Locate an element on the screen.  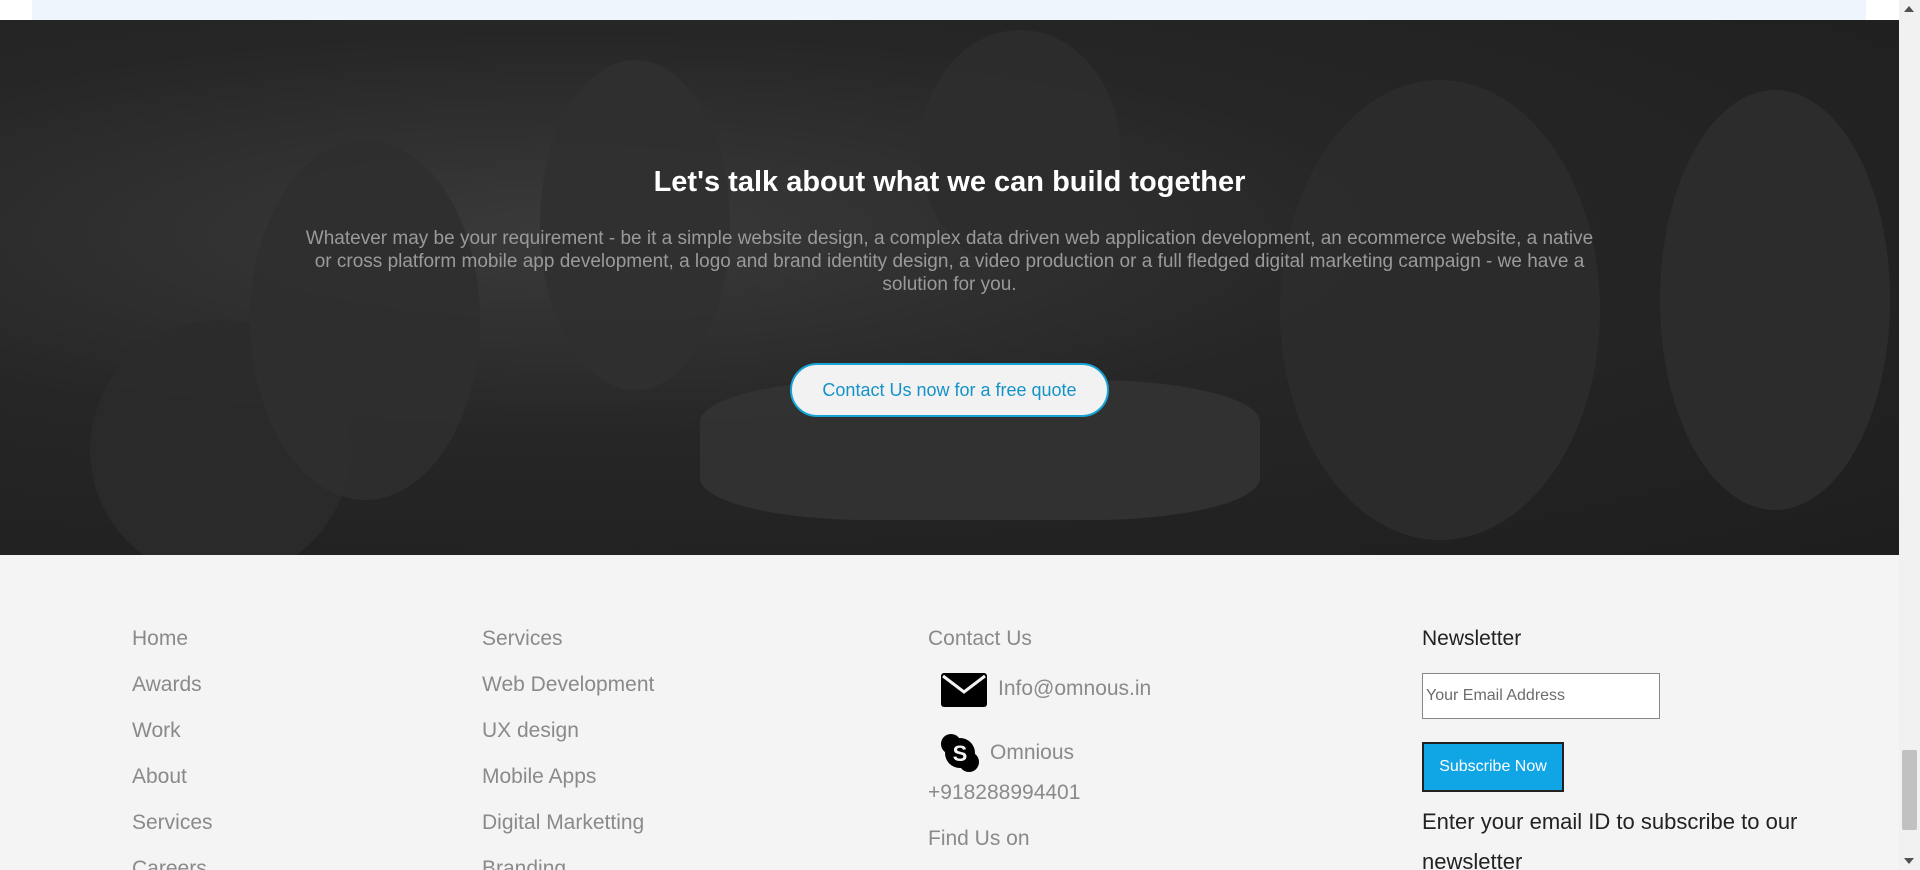
contact-us-quote-button: Contact Us now for a free quote is located at coordinates (949, 390).